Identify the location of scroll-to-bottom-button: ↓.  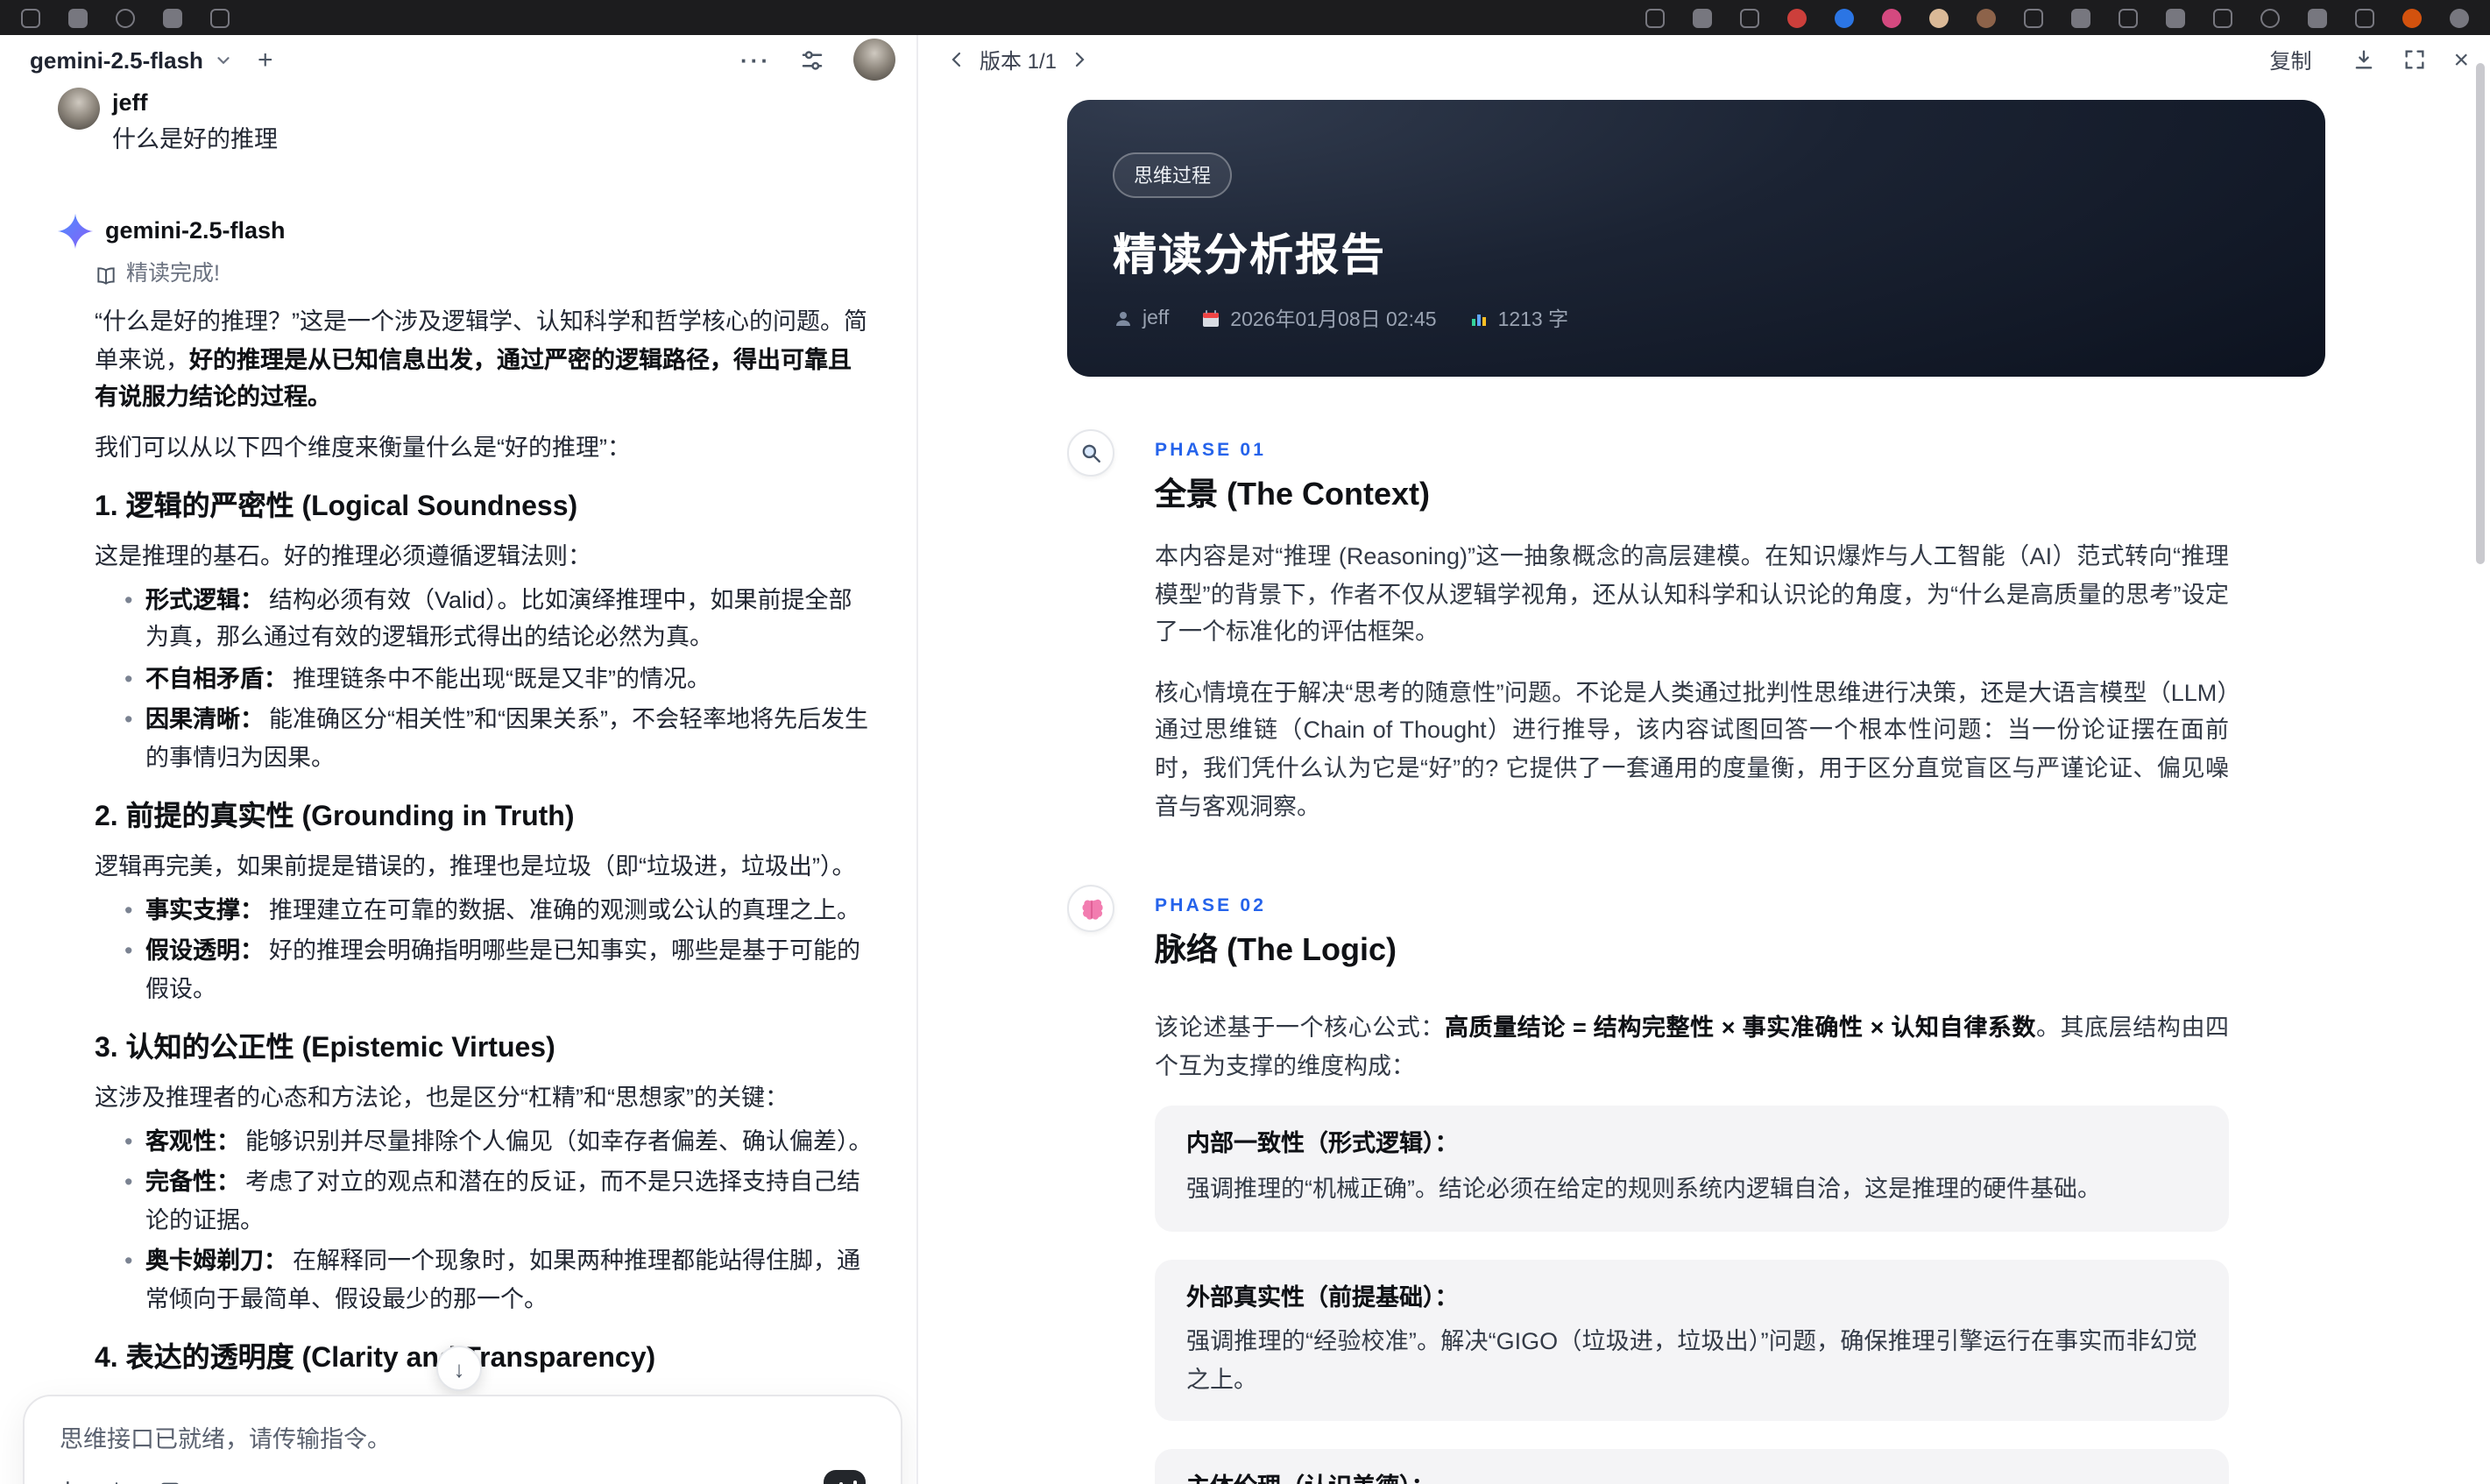
(459, 1368).